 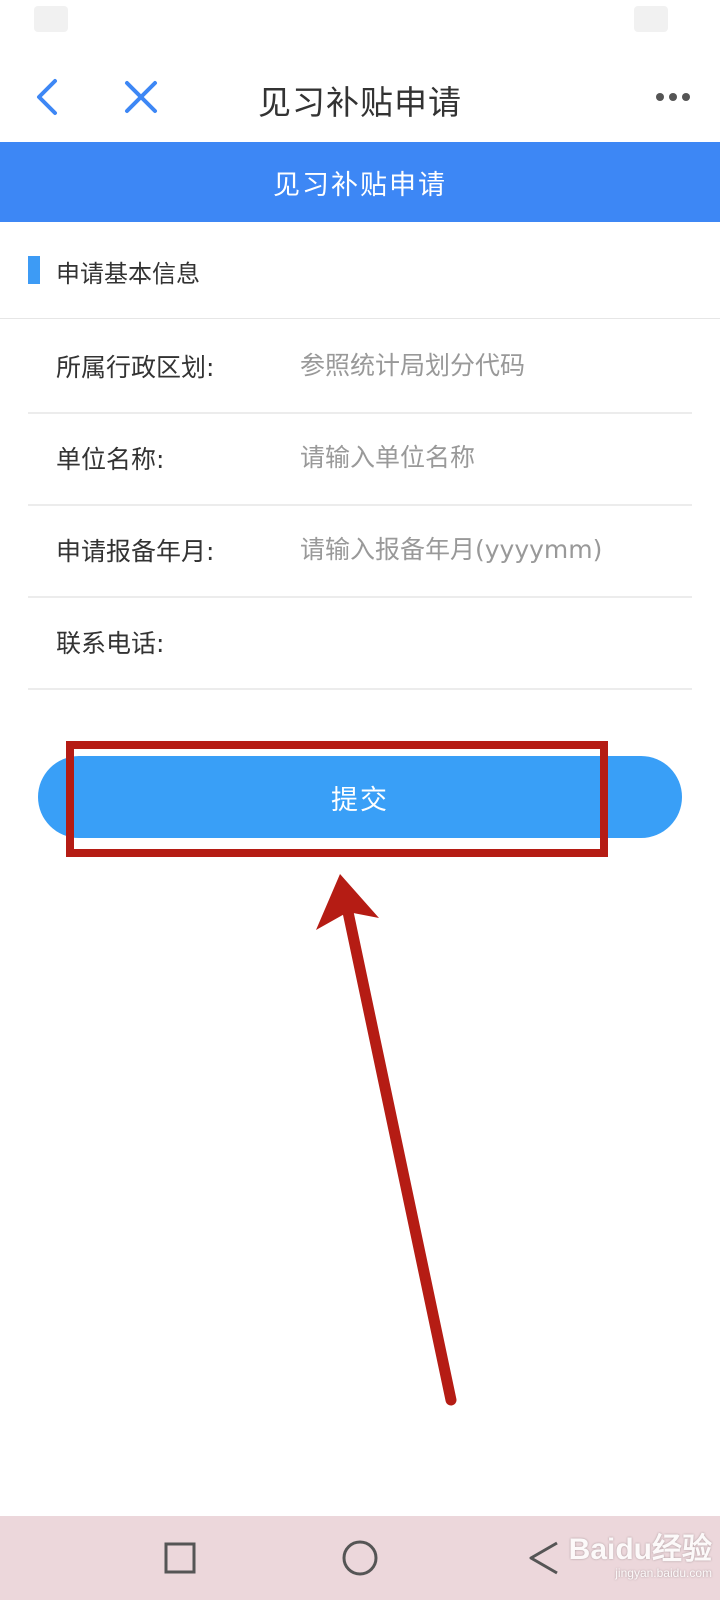 What do you see at coordinates (360, 185) in the screenshot?
I see `banner-title: 见习补贴申请` at bounding box center [360, 185].